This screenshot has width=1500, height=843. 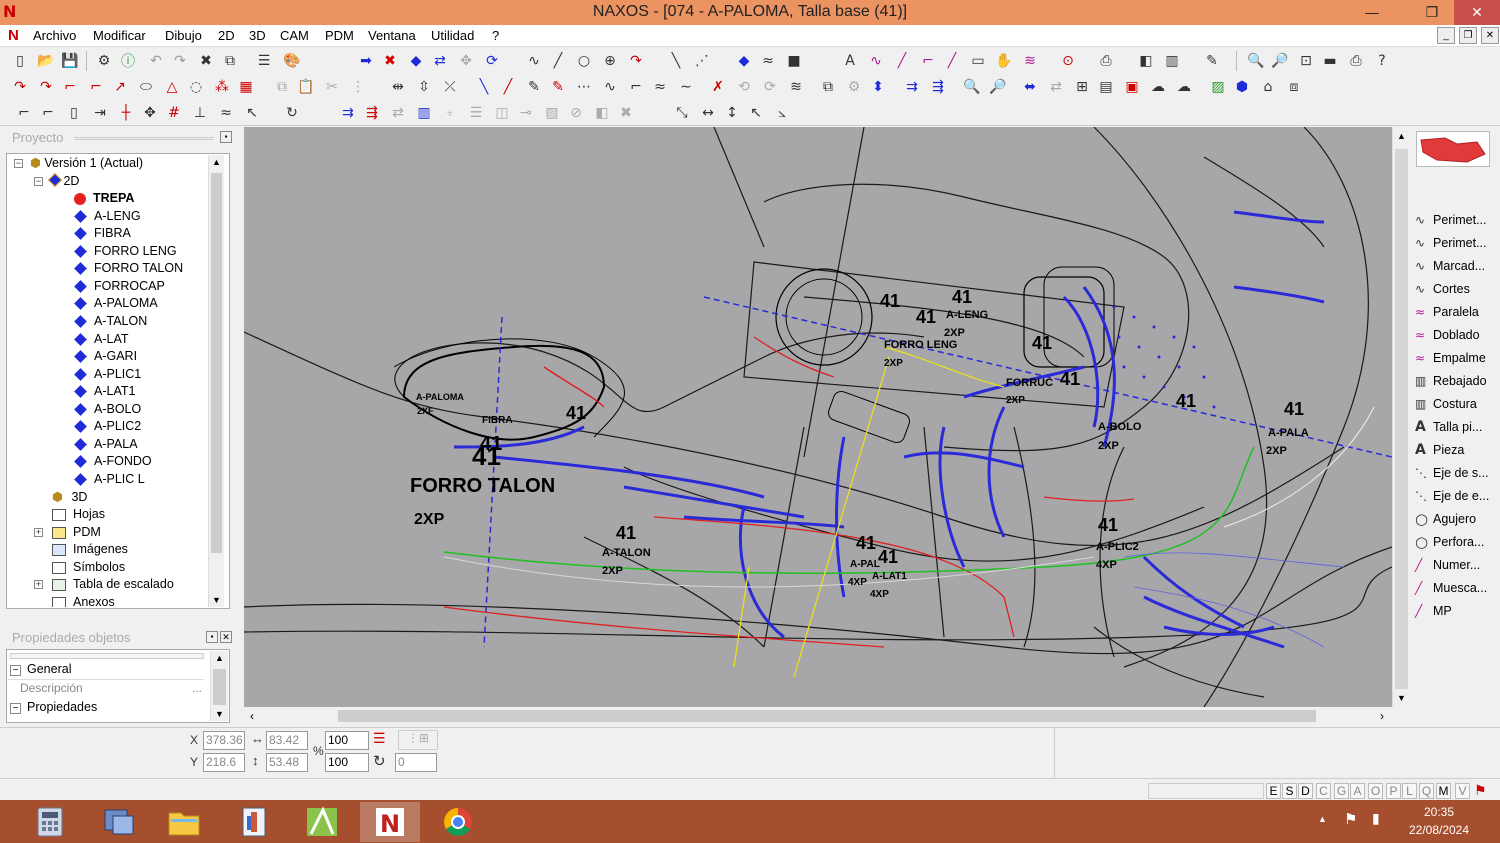 I want to click on tree-piece: A-PALA, so click(x=116, y=444).